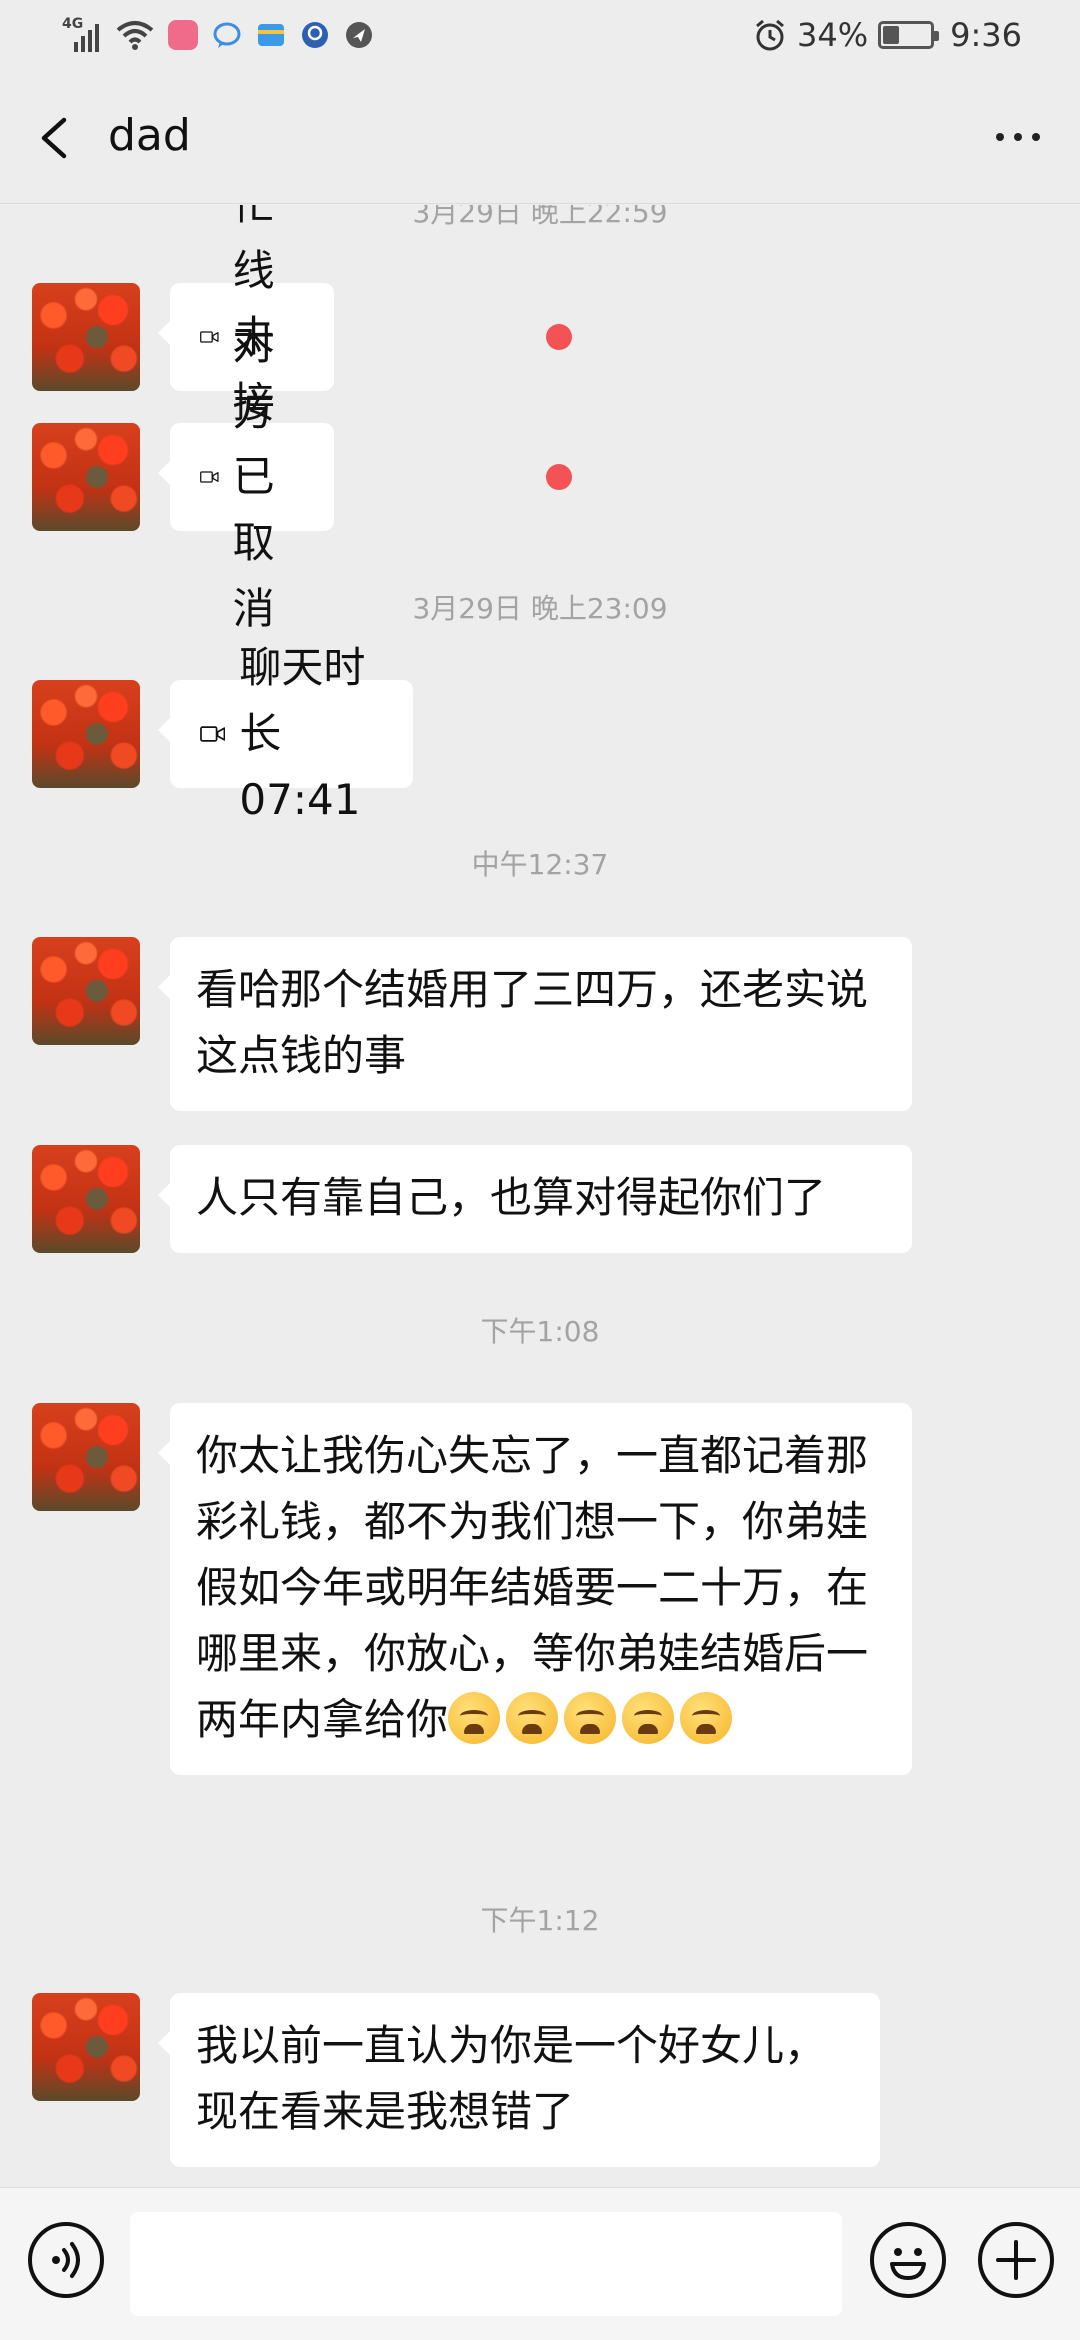  What do you see at coordinates (986, 35) in the screenshot?
I see `clock: 9:36` at bounding box center [986, 35].